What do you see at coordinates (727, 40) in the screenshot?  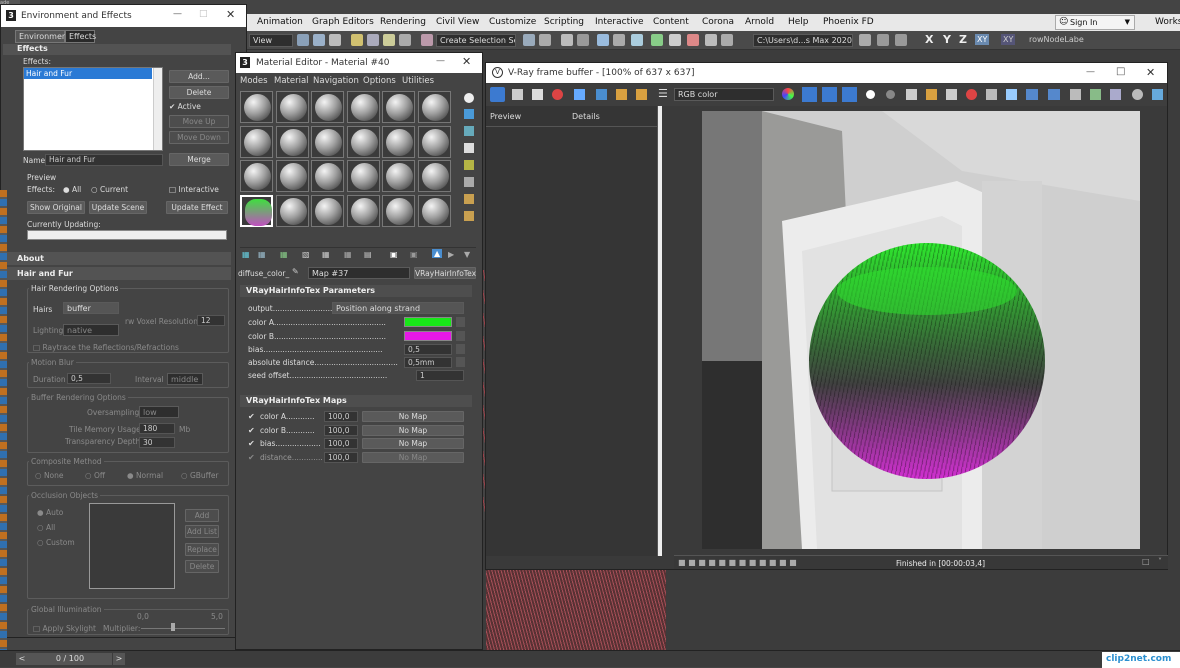 I see `cloud-render-icon` at bounding box center [727, 40].